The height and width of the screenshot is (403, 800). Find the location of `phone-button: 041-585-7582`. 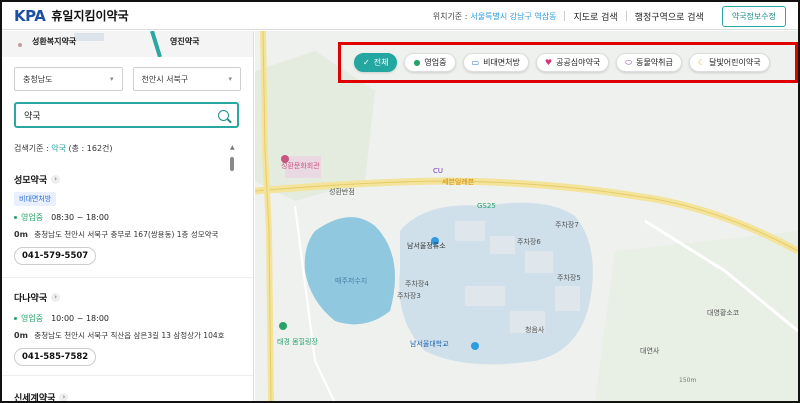

phone-button: 041-585-7582 is located at coordinates (55, 357).